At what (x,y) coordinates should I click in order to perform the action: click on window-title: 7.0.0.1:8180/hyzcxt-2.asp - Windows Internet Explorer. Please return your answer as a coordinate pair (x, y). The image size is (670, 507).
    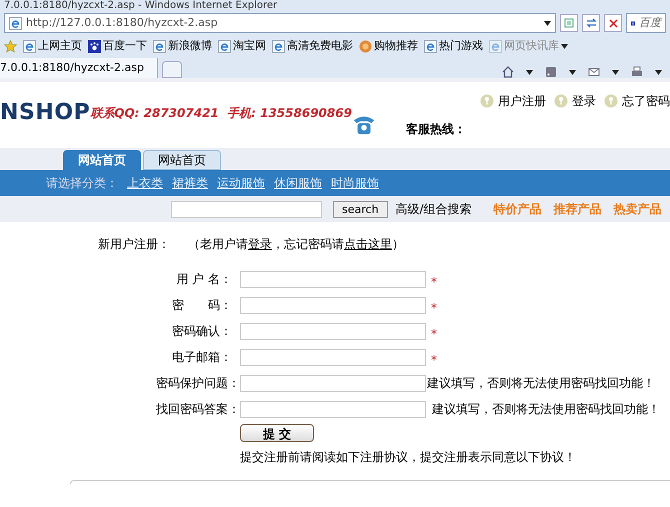
    Looking at the image, I should click on (140, 6).